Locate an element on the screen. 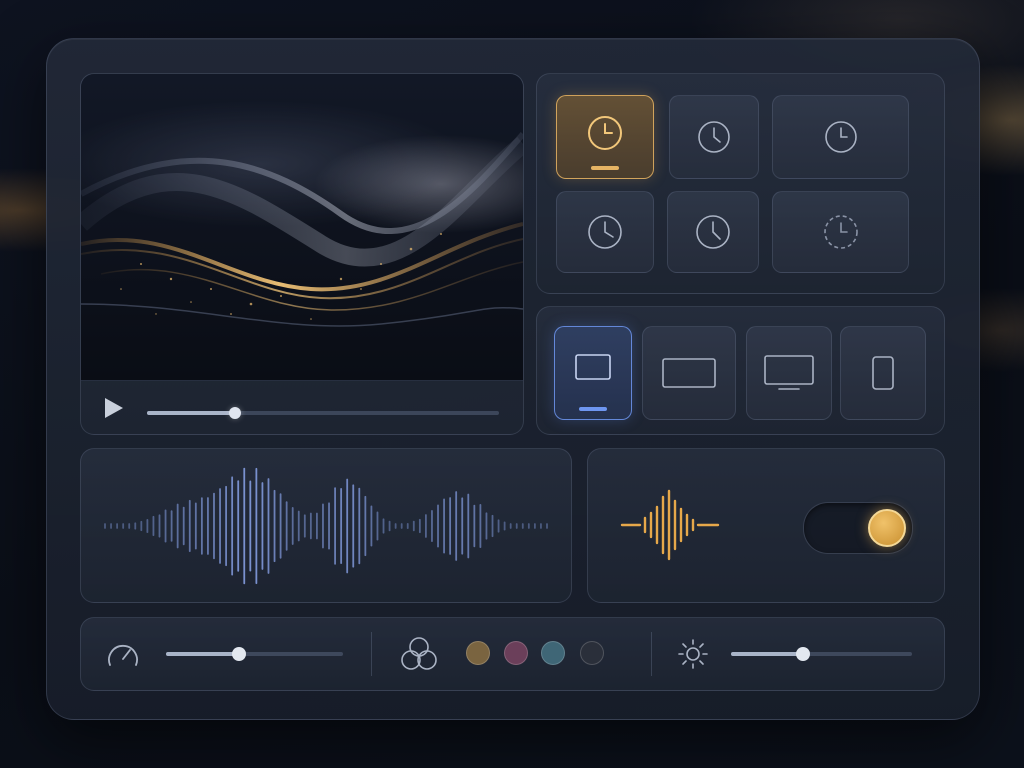 Image resolution: width=1024 pixels, height=768 pixels. waveform-graph is located at coordinates (326, 526).